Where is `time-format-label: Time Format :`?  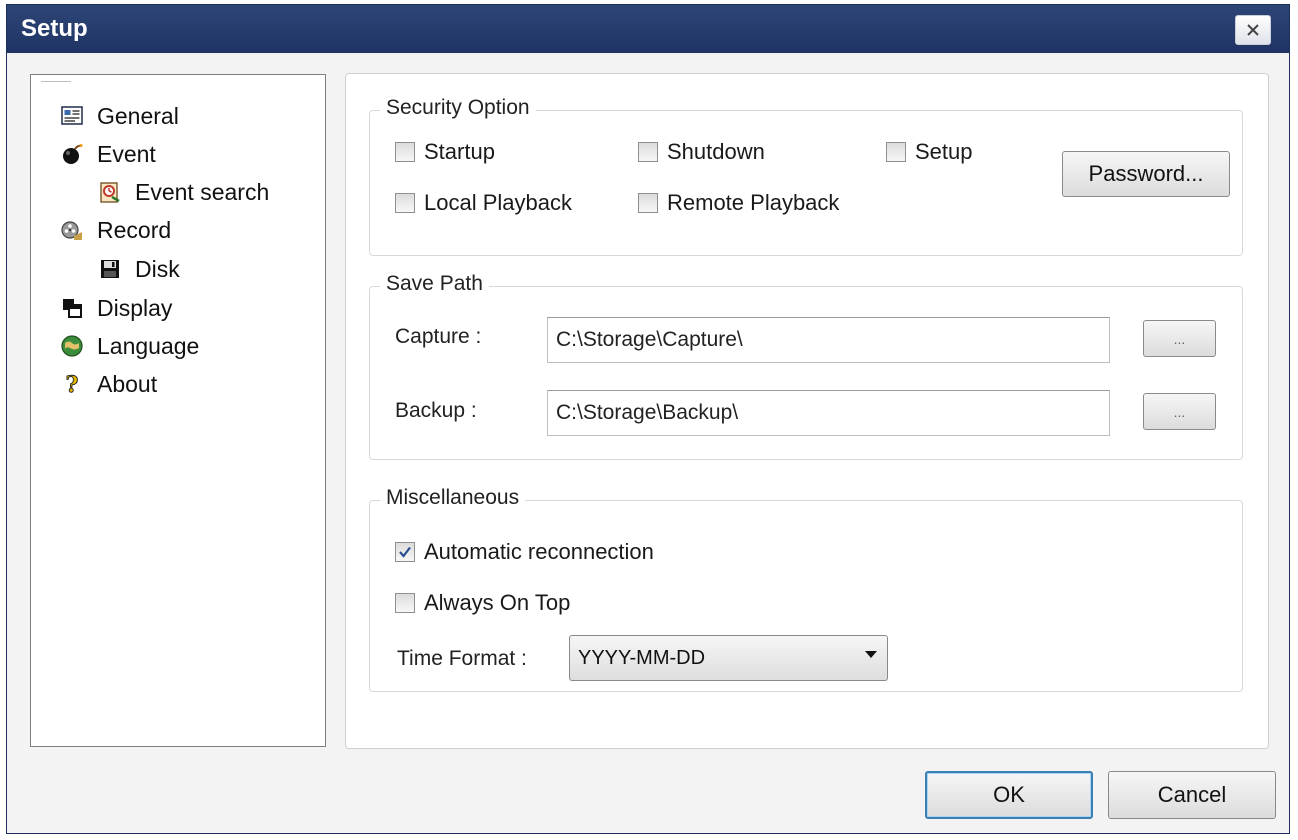
time-format-label: Time Format : is located at coordinates (462, 658).